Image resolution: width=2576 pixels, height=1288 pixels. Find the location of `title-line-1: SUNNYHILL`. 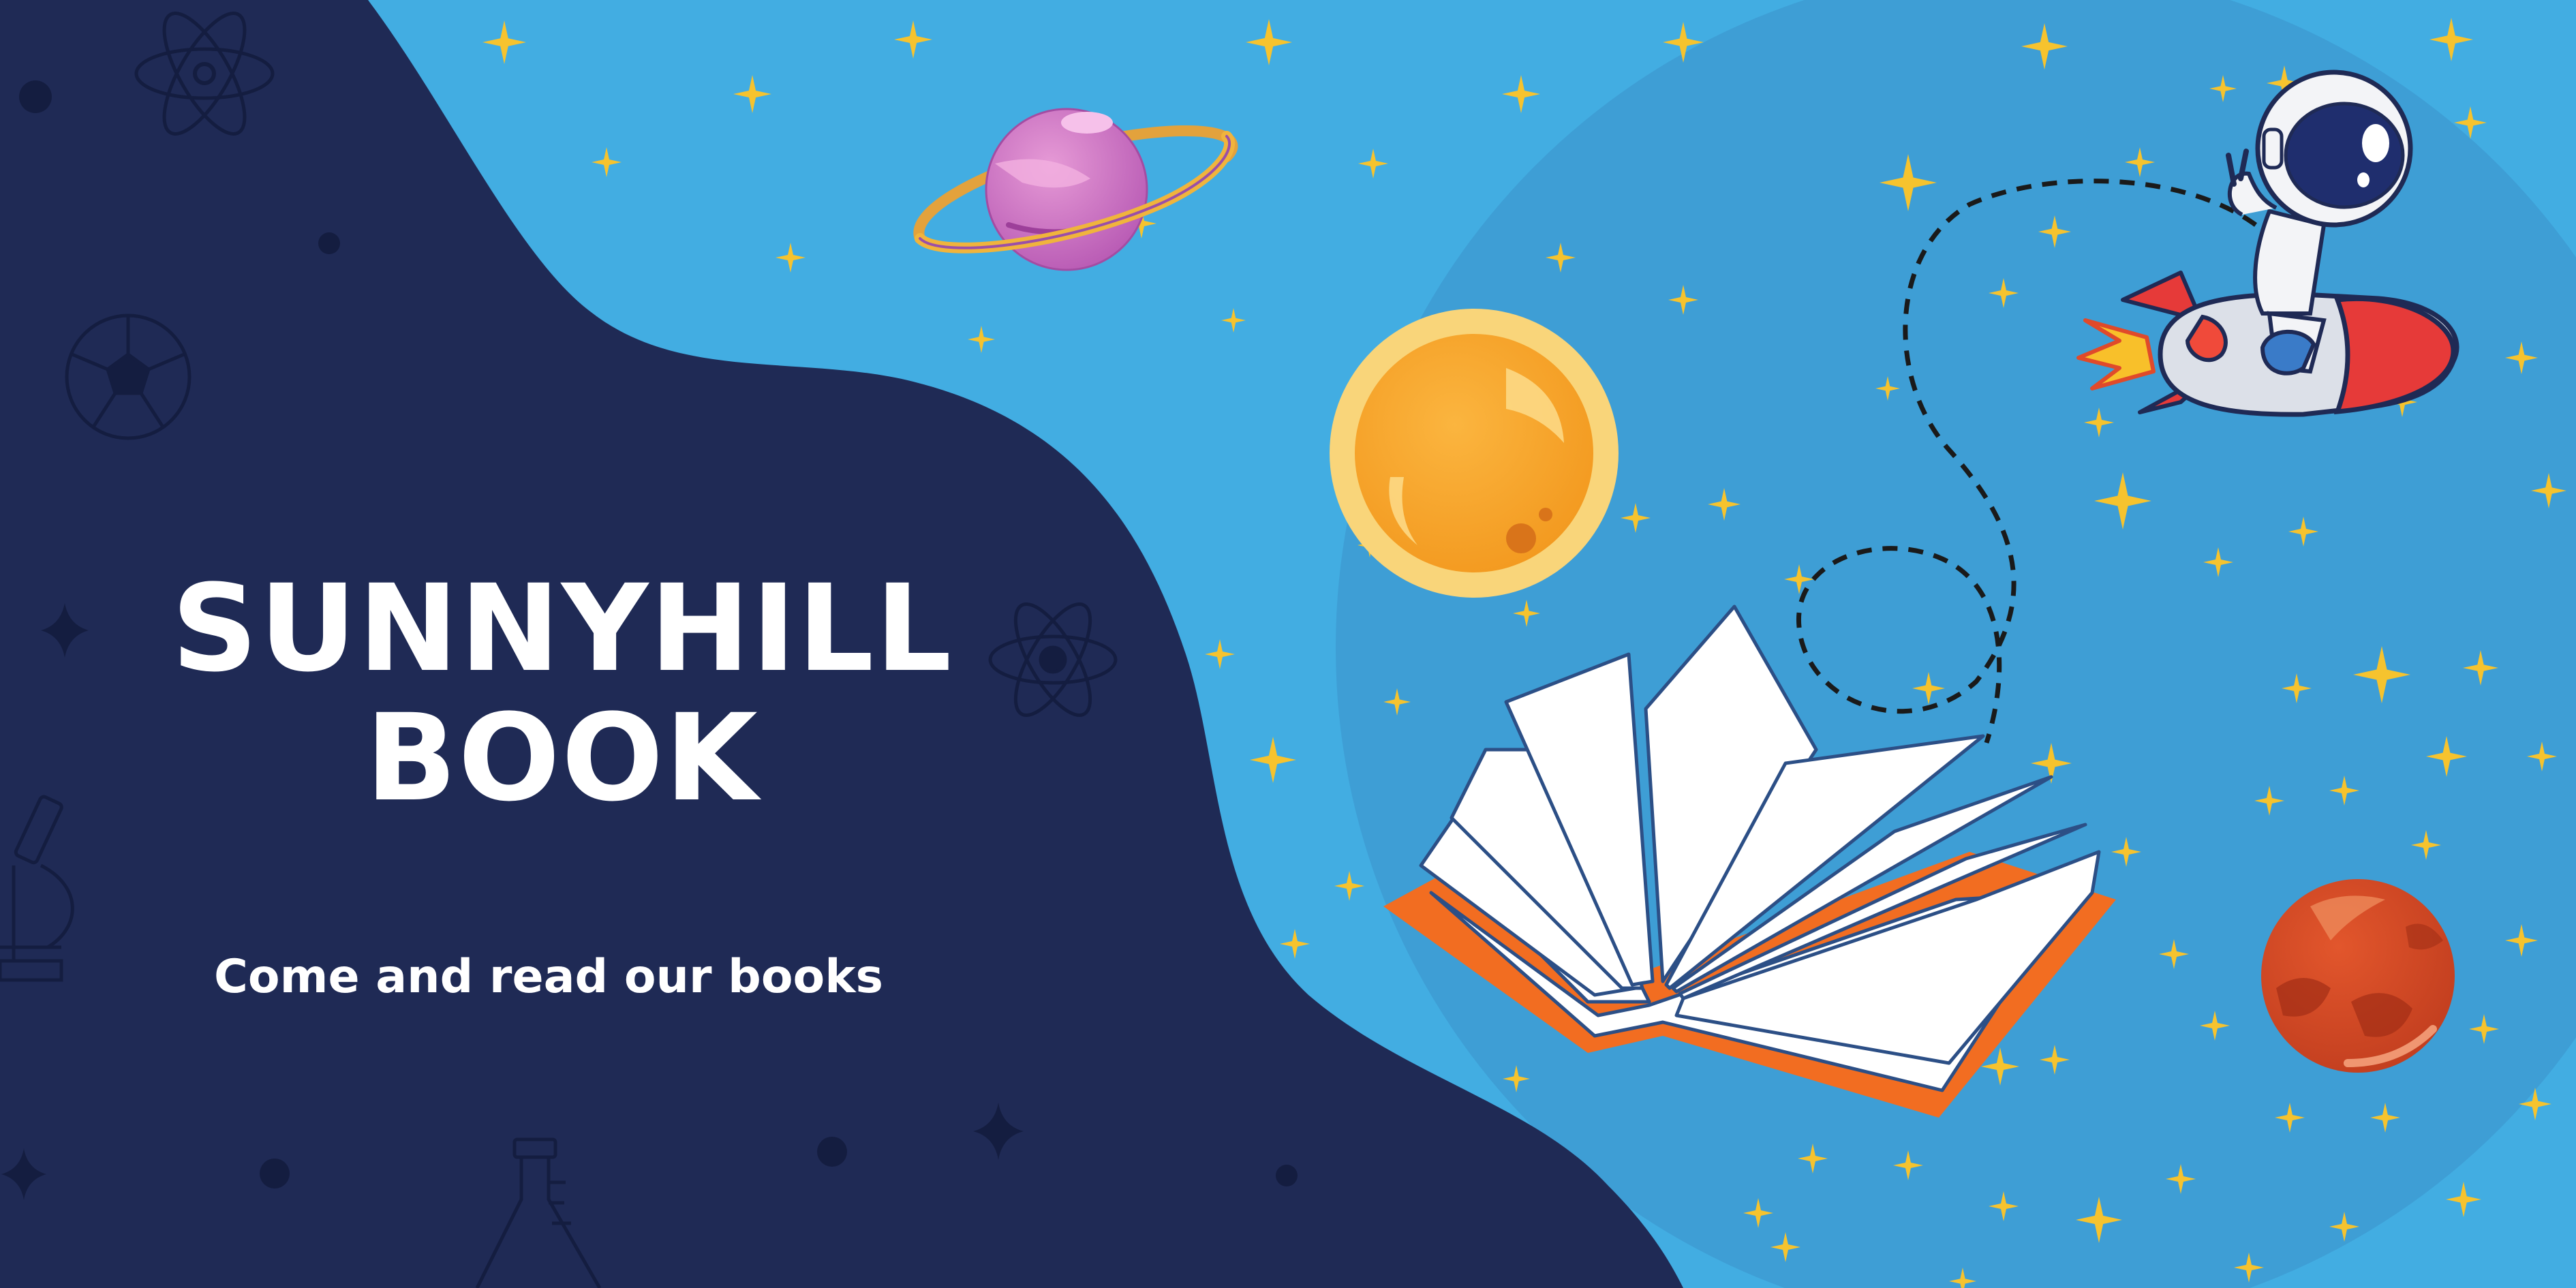

title-line-1: SUNNYHILL is located at coordinates (562, 629).